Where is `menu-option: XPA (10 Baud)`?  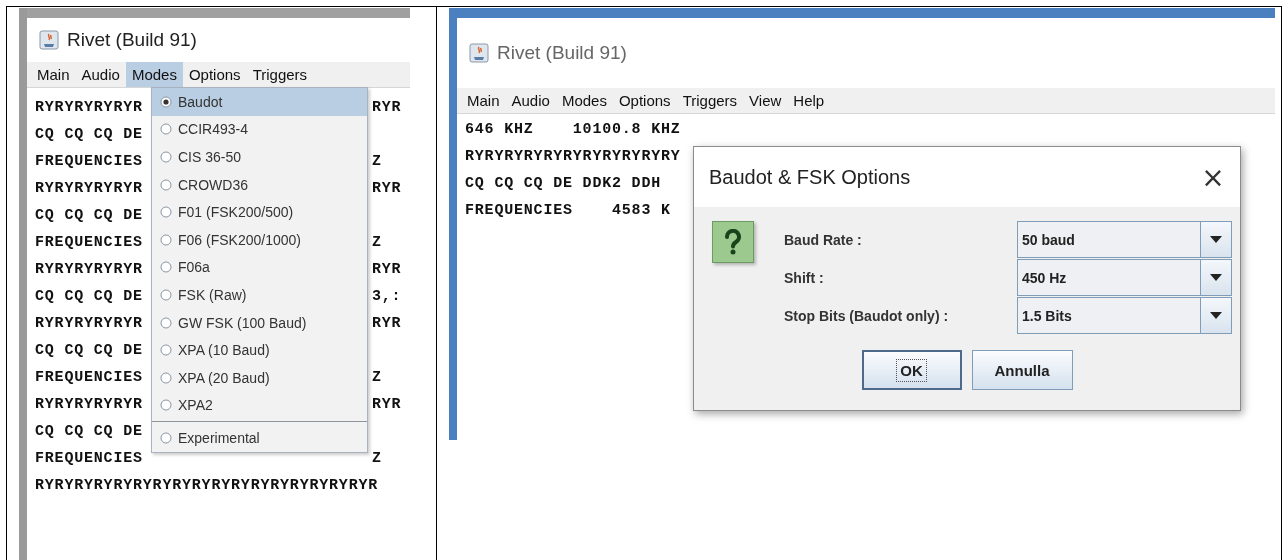 menu-option: XPA (10 Baud) is located at coordinates (259, 350).